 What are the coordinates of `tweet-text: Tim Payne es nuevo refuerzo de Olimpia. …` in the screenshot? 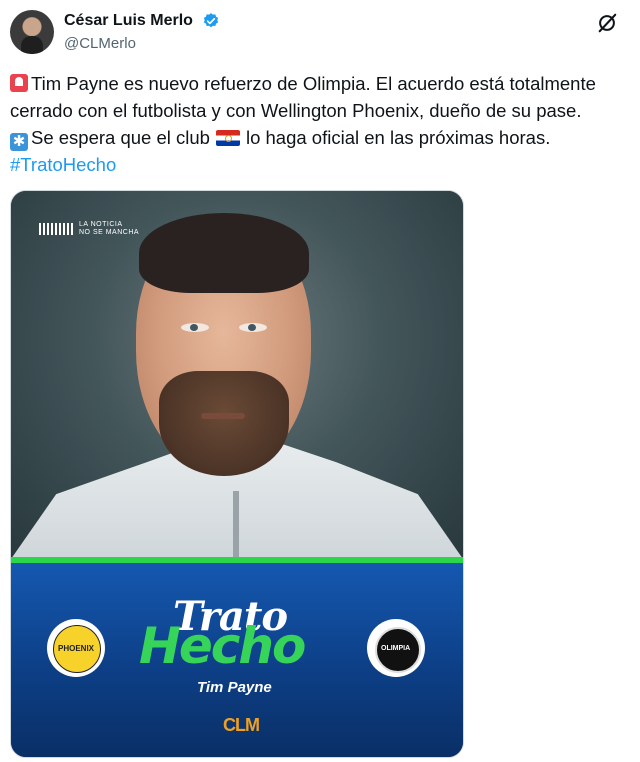 It's located at (321, 124).